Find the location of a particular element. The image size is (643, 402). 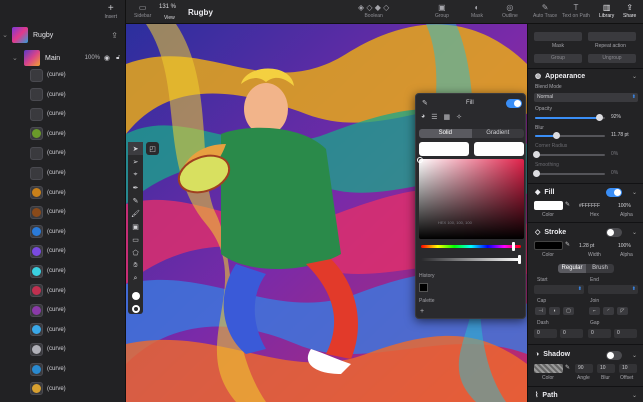

smoothing-slider is located at coordinates (569, 173).